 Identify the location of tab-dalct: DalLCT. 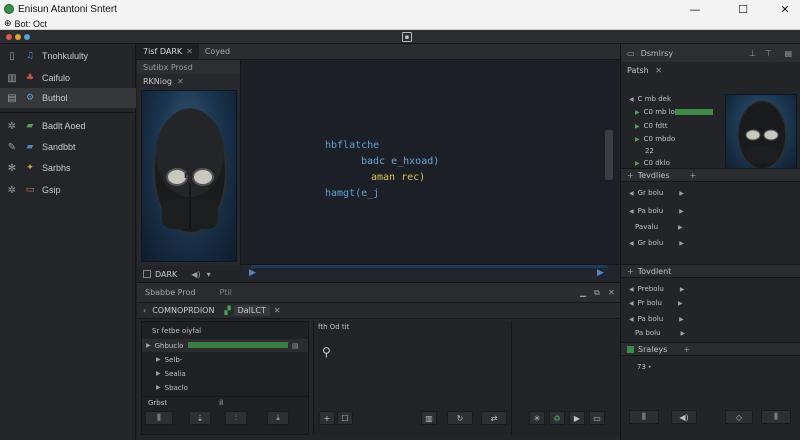
(251, 310).